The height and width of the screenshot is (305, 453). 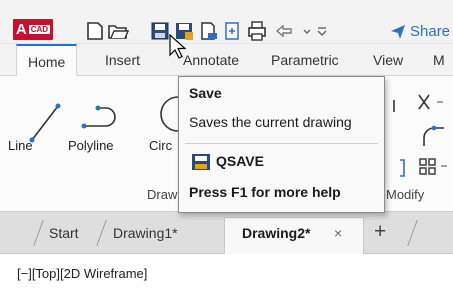 I want to click on customize-dropdown-icon, so click(x=319, y=31).